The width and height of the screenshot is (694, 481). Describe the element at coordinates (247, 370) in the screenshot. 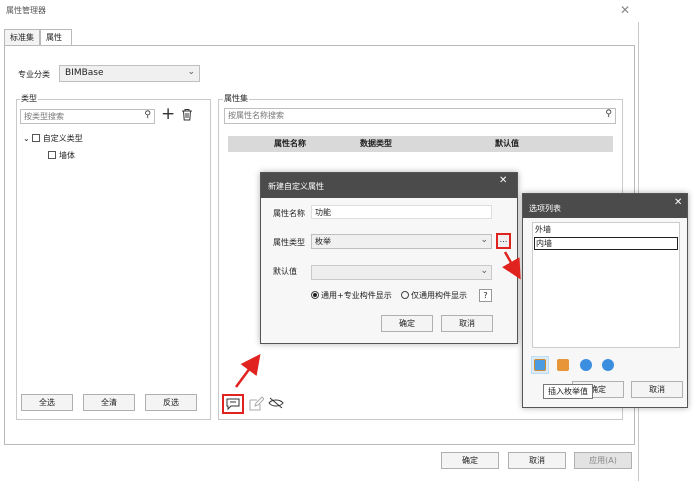

I see `arrow-to-dialog` at that location.